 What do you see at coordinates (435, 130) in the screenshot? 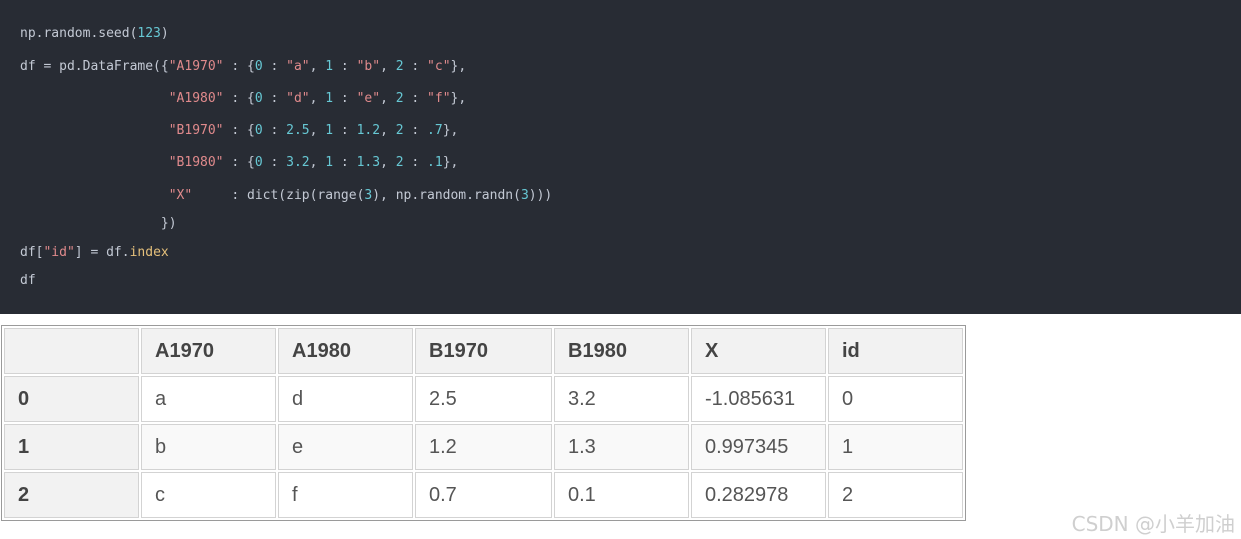
I see `code-token: .7` at bounding box center [435, 130].